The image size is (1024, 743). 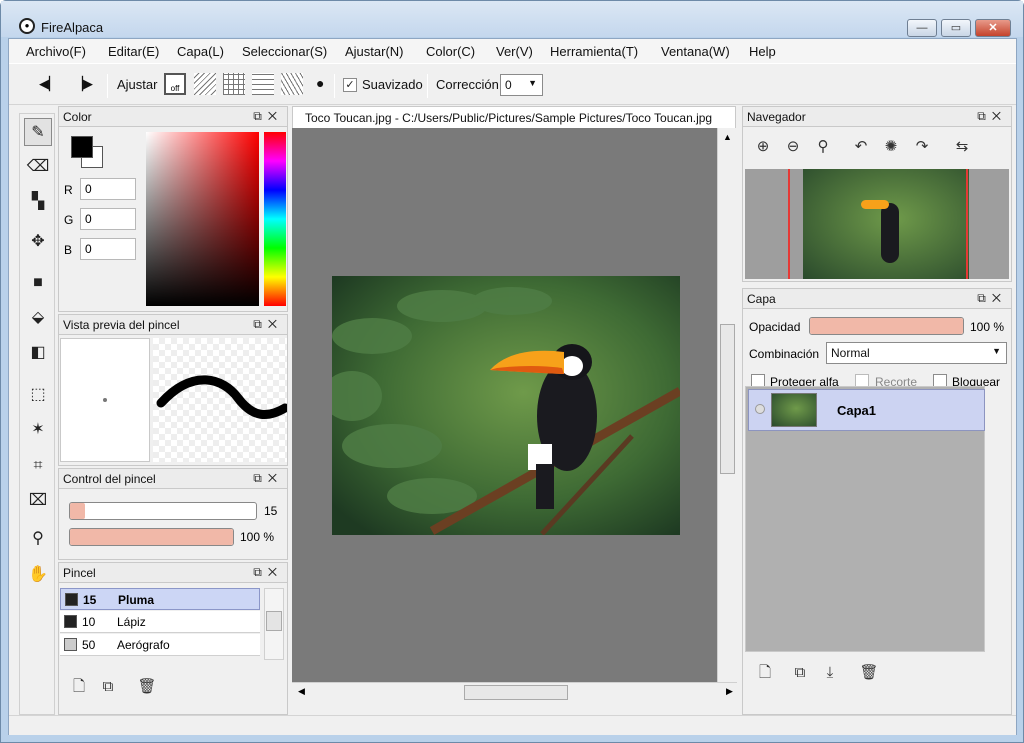 What do you see at coordinates (765, 673) in the screenshot?
I see `new-layer-icon: 🗋` at bounding box center [765, 673].